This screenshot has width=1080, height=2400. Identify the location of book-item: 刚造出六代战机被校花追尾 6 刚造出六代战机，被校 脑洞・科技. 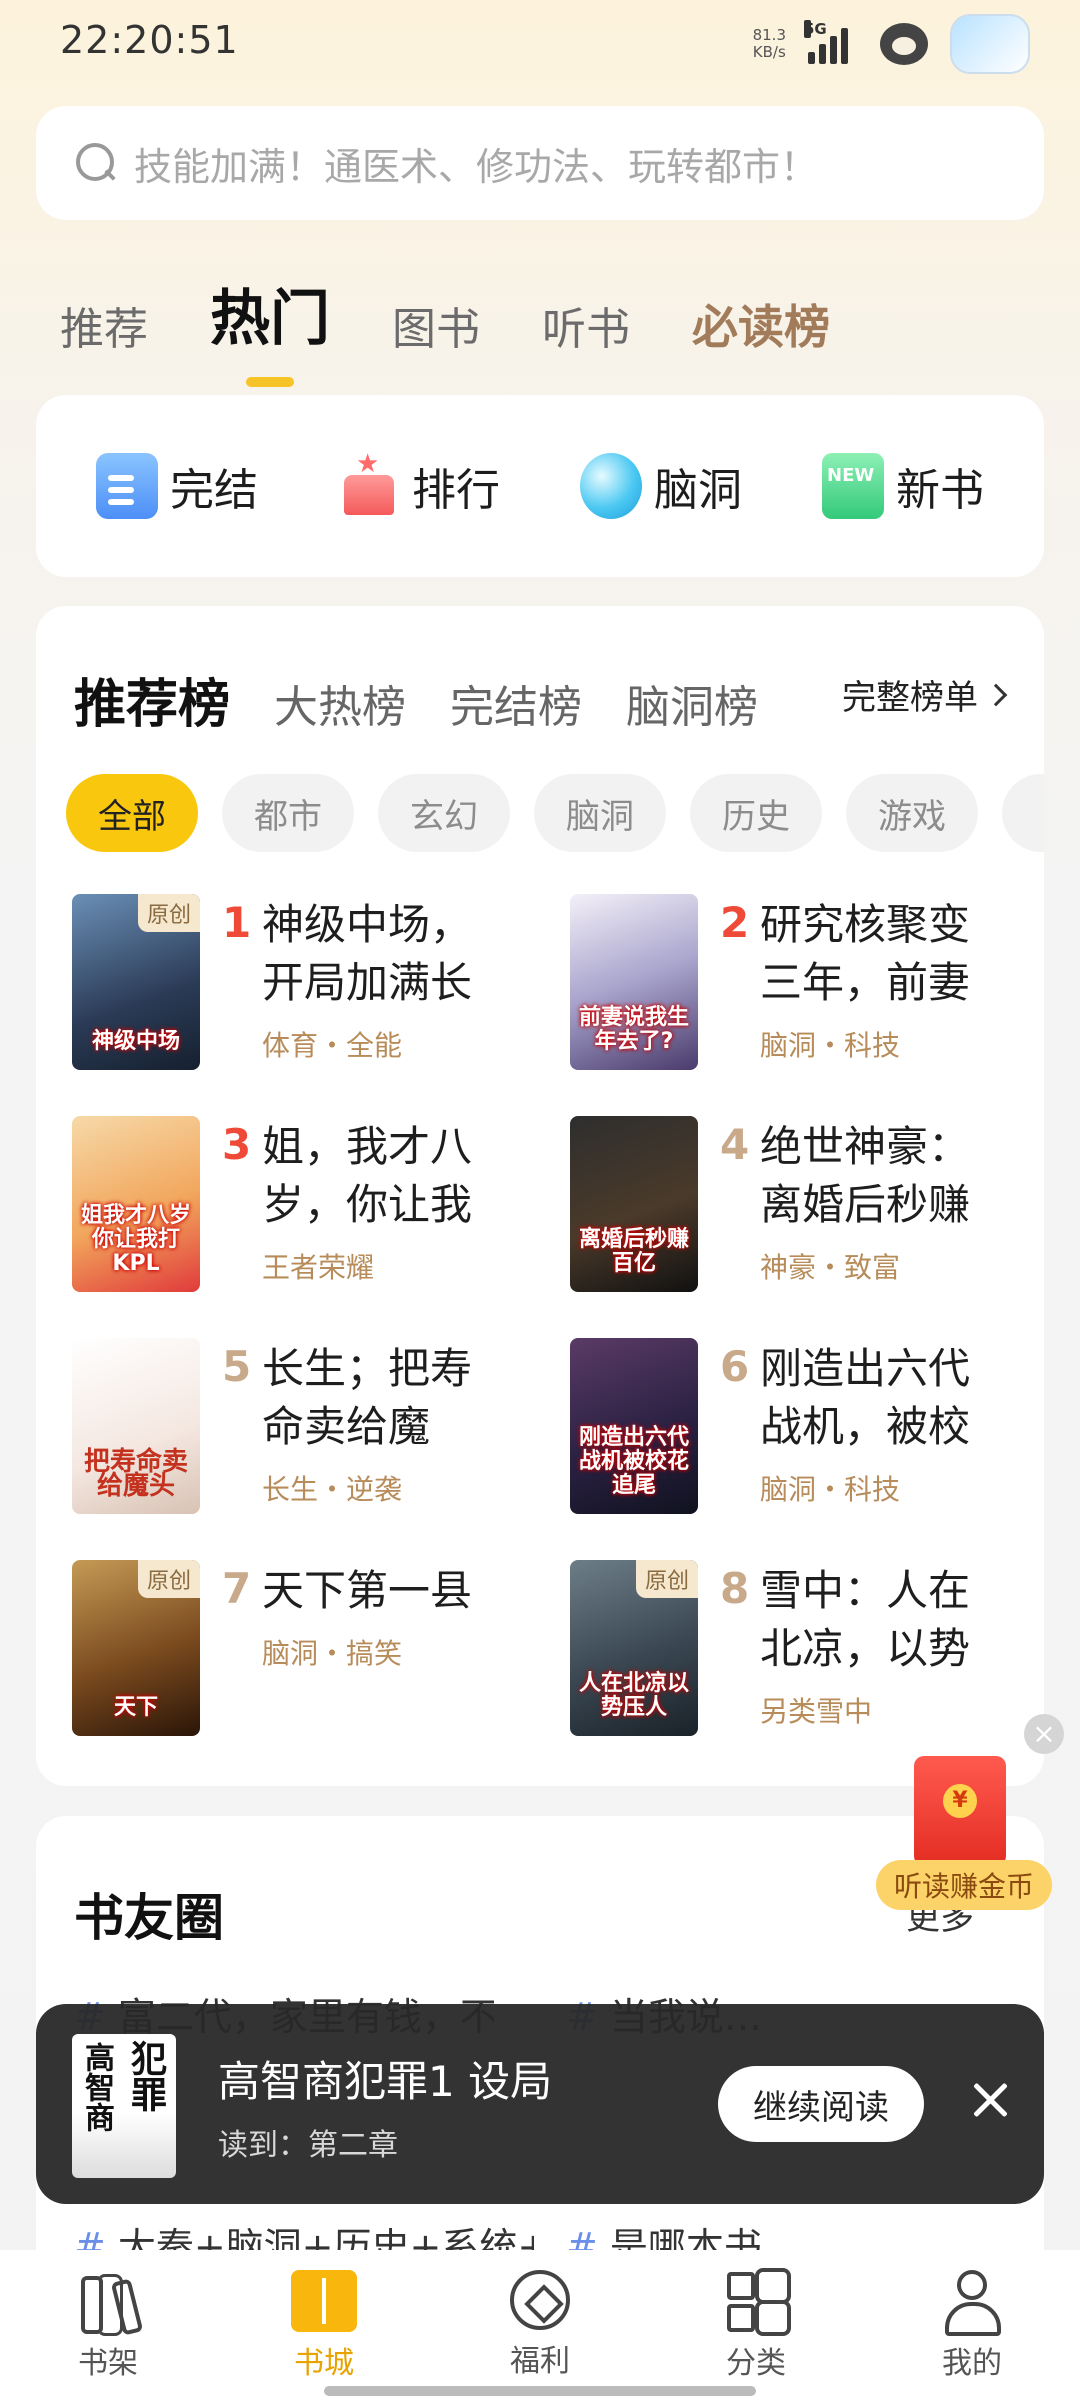
(810, 1428).